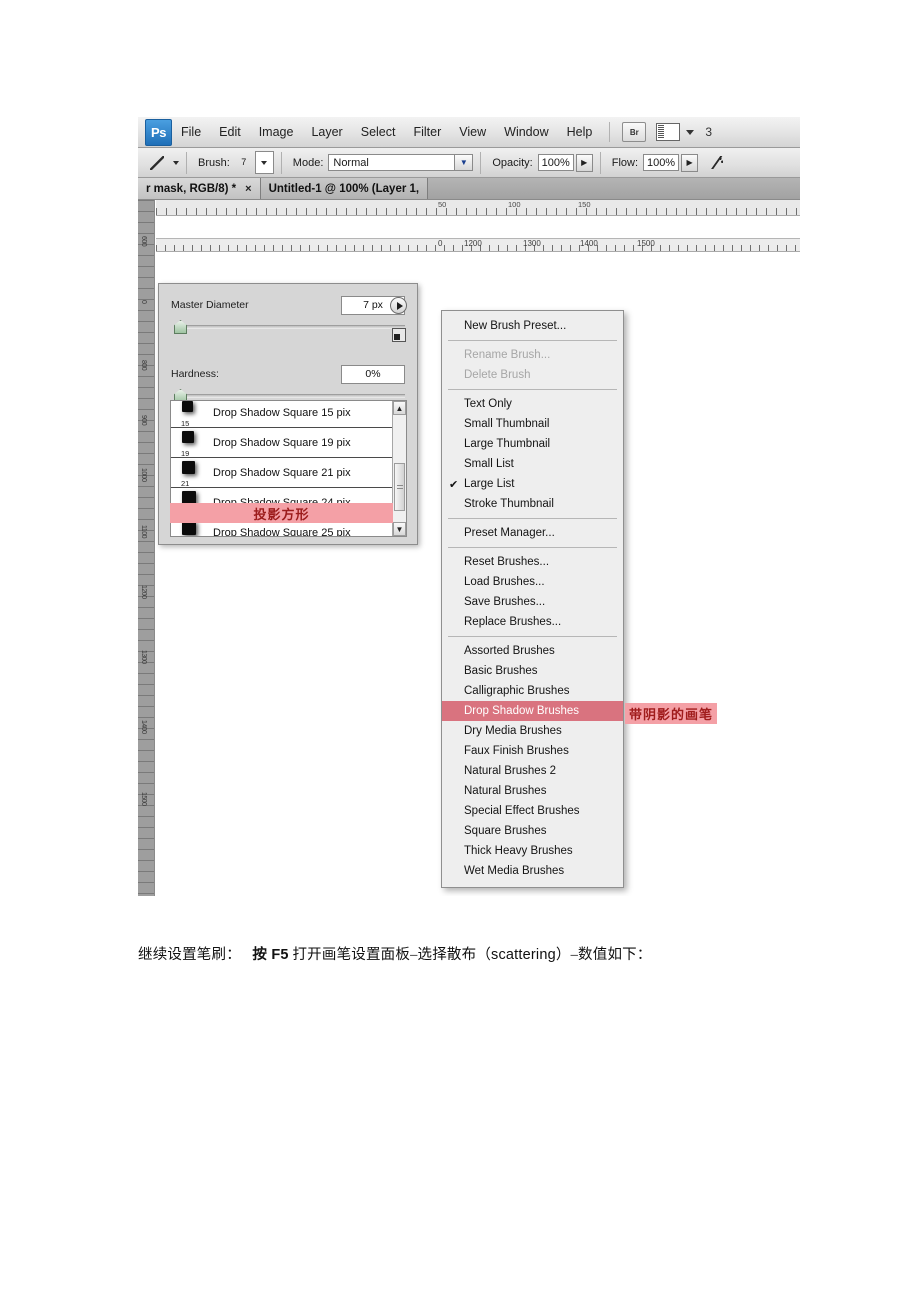 The image size is (920, 1302). What do you see at coordinates (668, 132) in the screenshot?
I see `screen-mode-icon` at bounding box center [668, 132].